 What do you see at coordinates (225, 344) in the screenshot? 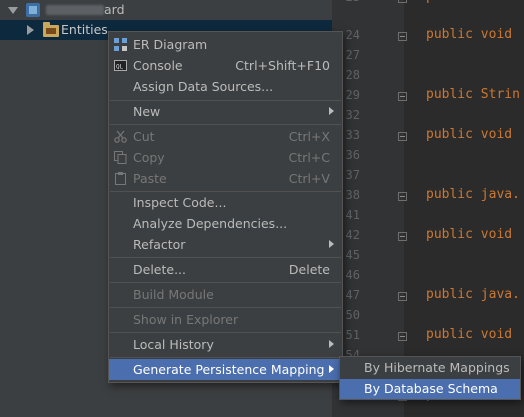
I see `menu-item-local-history: Local History` at bounding box center [225, 344].